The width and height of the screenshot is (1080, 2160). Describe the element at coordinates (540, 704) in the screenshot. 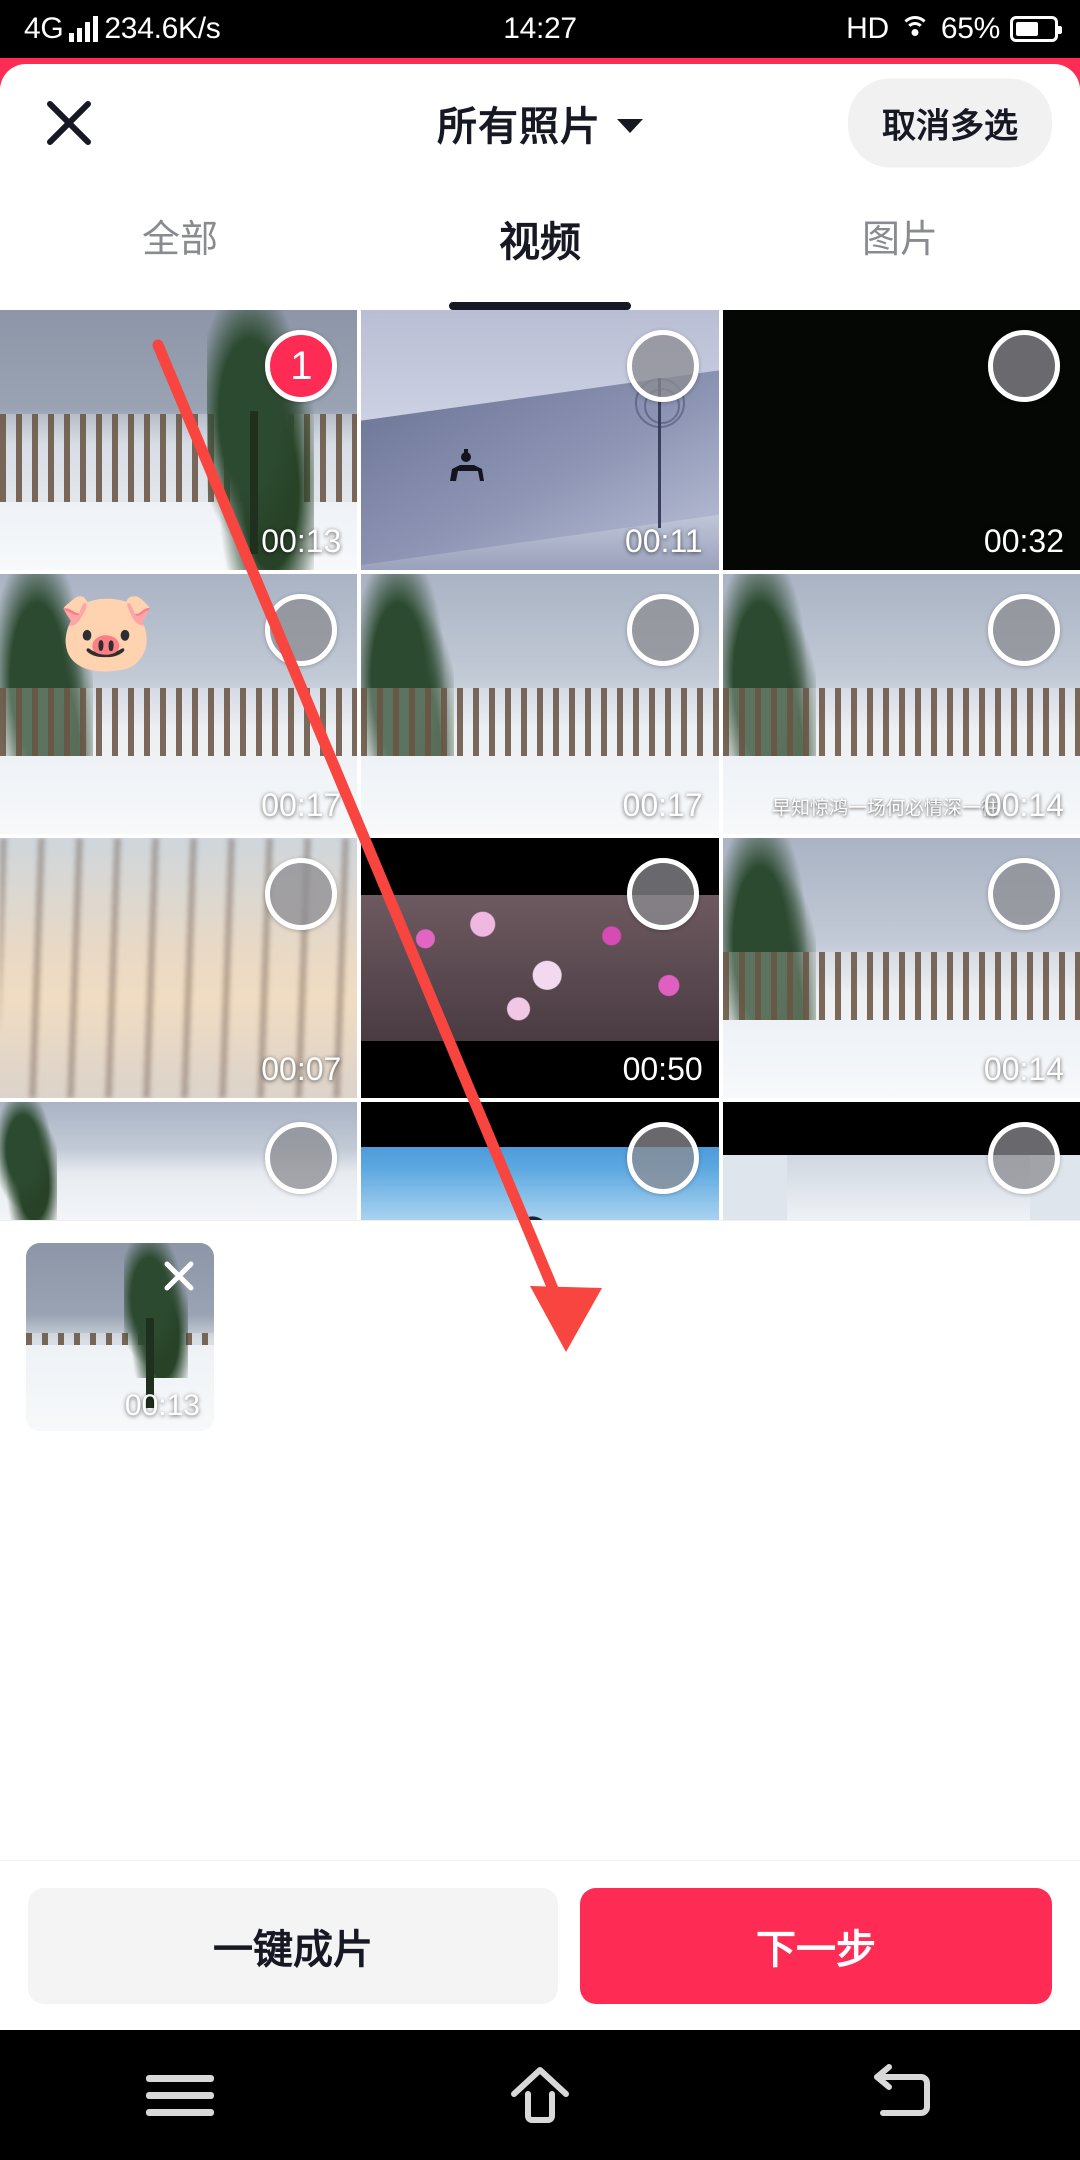

I see `media-grid-item: 00:17` at that location.